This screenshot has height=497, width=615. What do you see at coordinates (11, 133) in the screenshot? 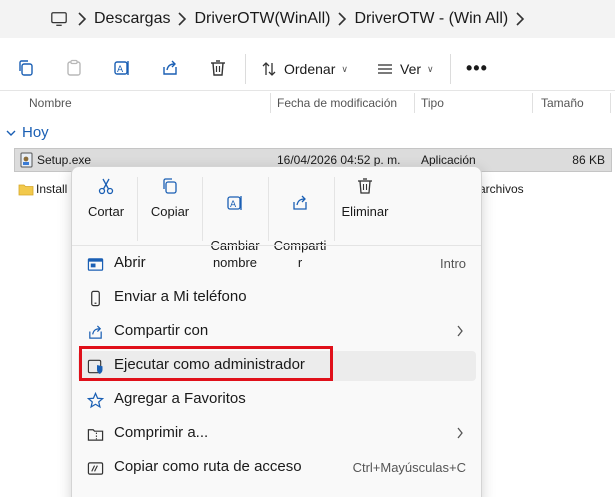
I see `chevron-down-icon` at bounding box center [11, 133].